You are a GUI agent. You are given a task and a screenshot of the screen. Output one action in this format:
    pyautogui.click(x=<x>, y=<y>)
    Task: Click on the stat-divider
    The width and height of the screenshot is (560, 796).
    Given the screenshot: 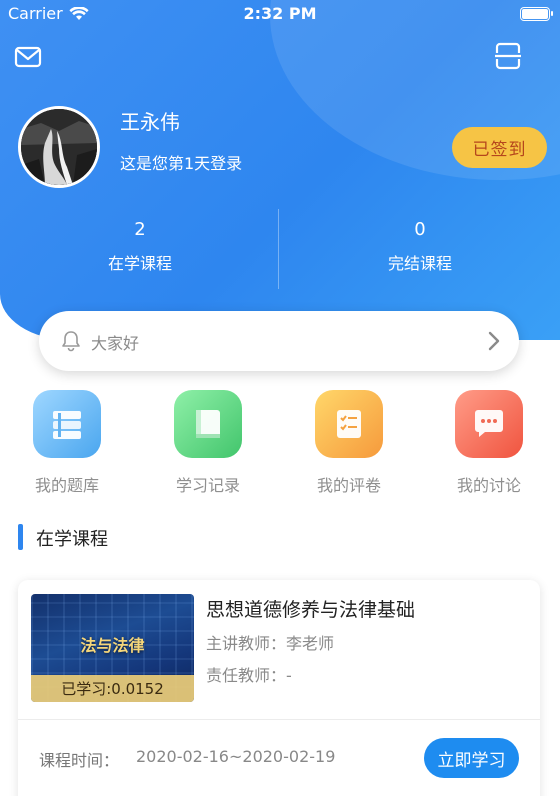 What is the action you would take?
    pyautogui.click(x=278, y=249)
    